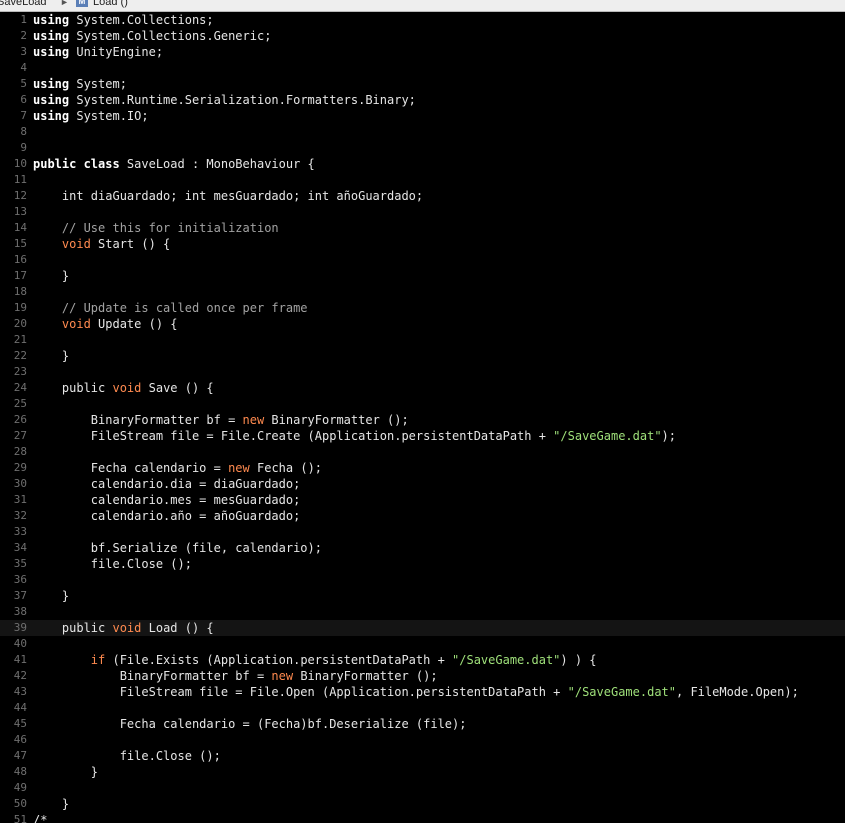 Image resolution: width=845 pixels, height=823 pixels. Describe the element at coordinates (422, 484) in the screenshot. I see `code-line: 30 calendario.dia = diaGuardado;` at that location.